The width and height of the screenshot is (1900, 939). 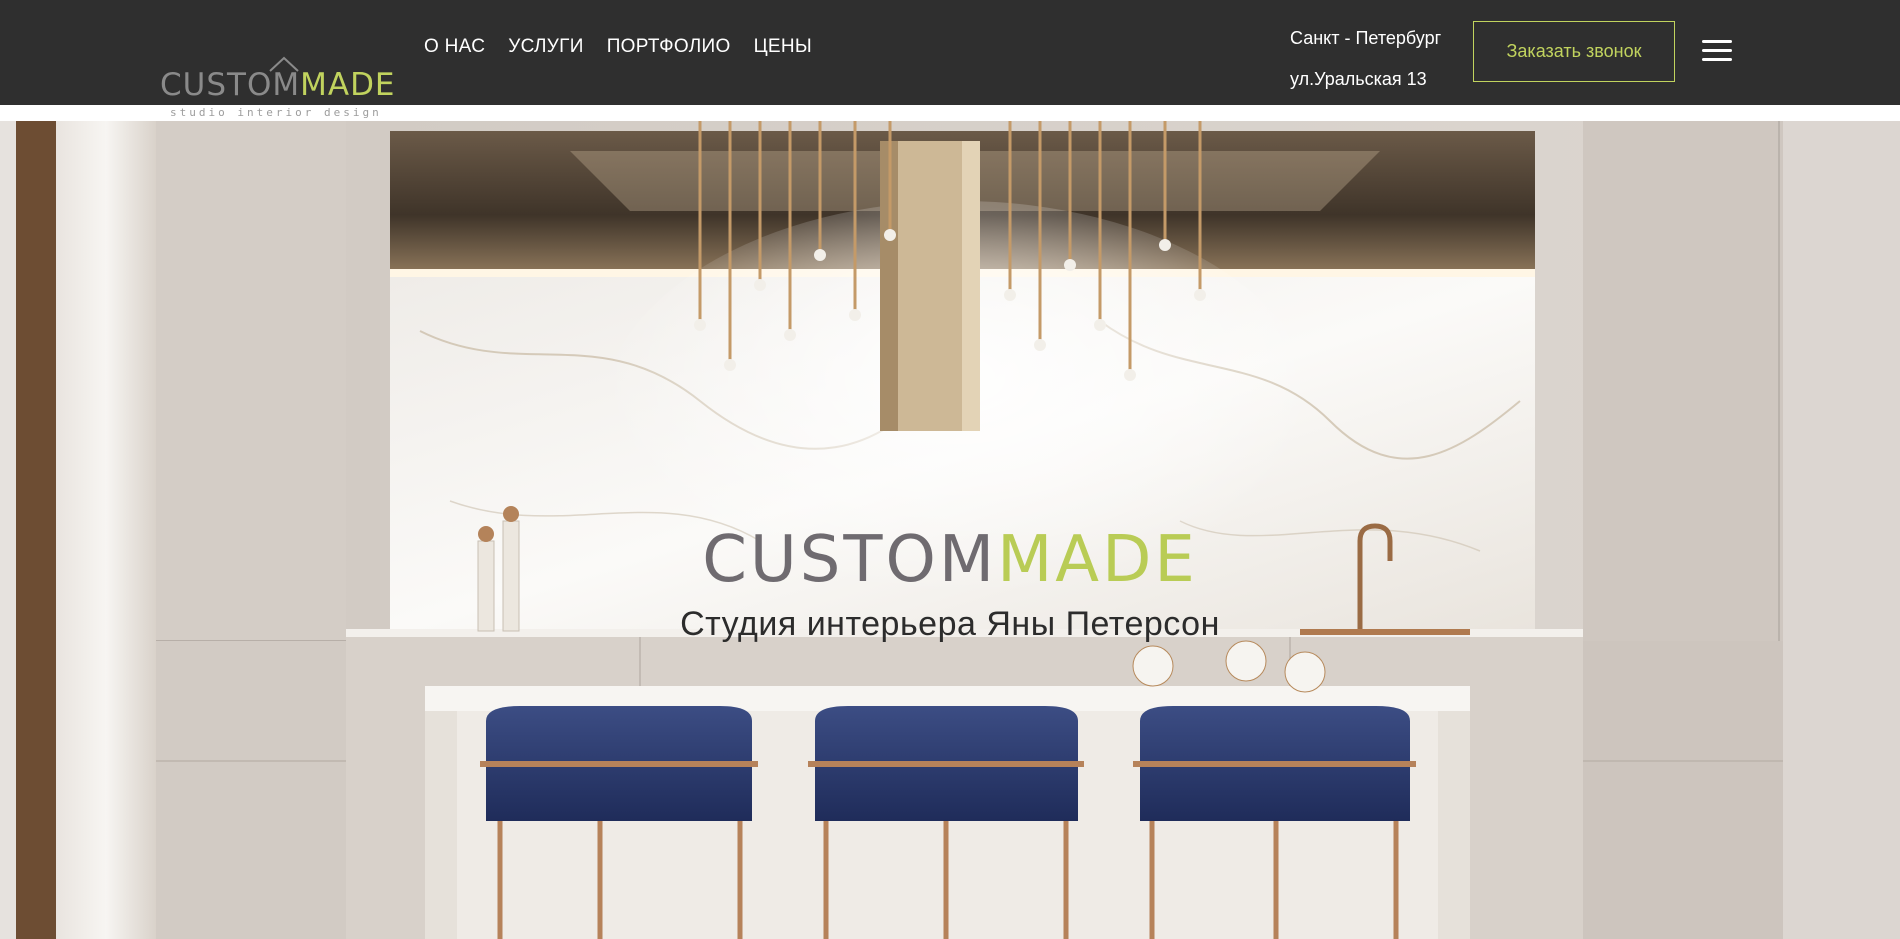 I want to click on nav-item-portfolio: ПОРТФОЛИО, so click(x=669, y=47).